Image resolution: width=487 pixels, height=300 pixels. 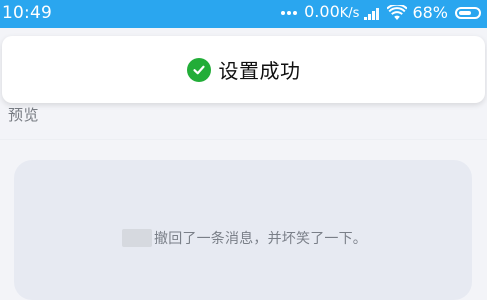 I want to click on signal-icon, so click(x=373, y=13).